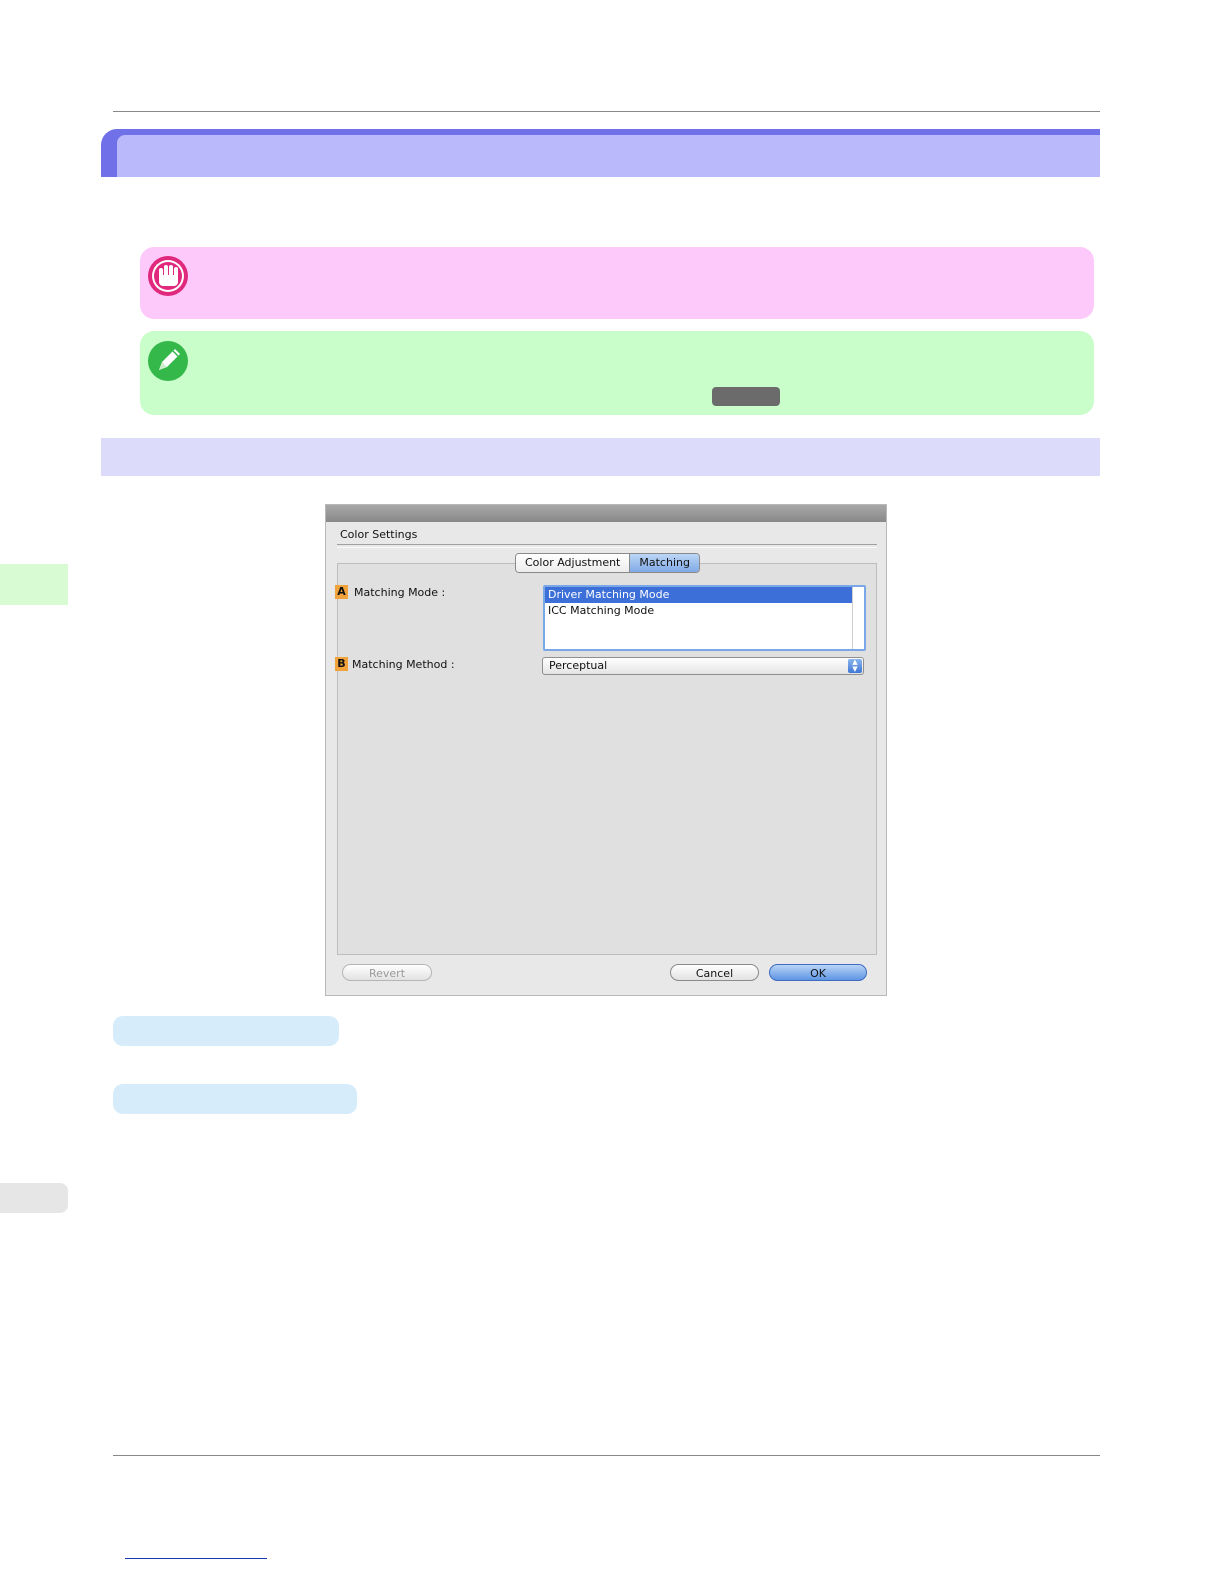  What do you see at coordinates (578, 665) in the screenshot?
I see `matching-method-value: Perceptual` at bounding box center [578, 665].